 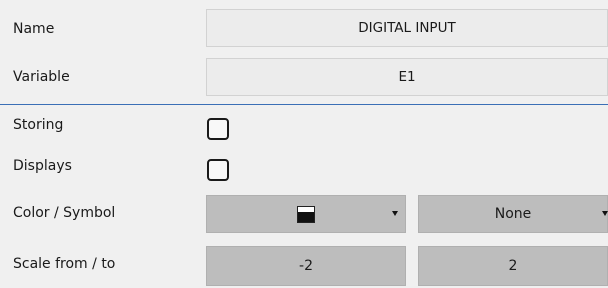 I want to click on name-field: DIGITAL INPUT, so click(x=407, y=28).